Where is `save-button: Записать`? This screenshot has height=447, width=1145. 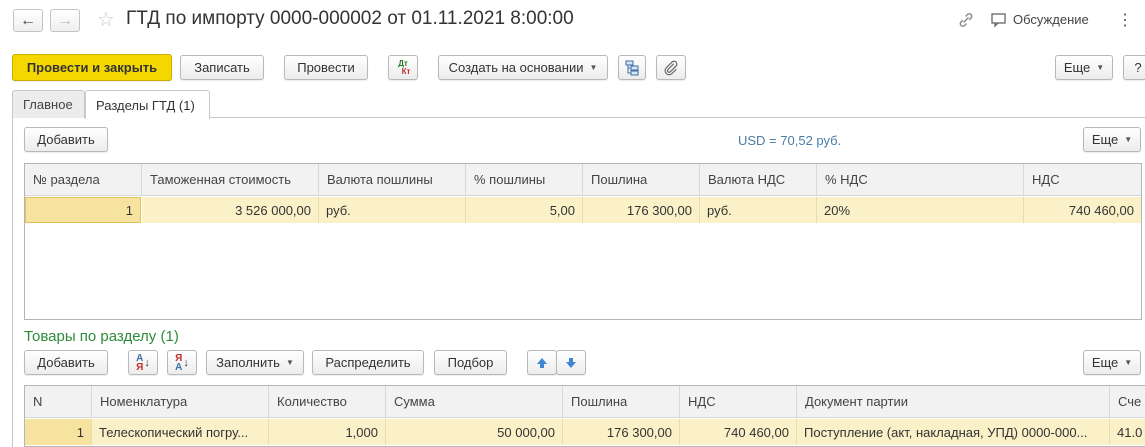 save-button: Записать is located at coordinates (222, 67).